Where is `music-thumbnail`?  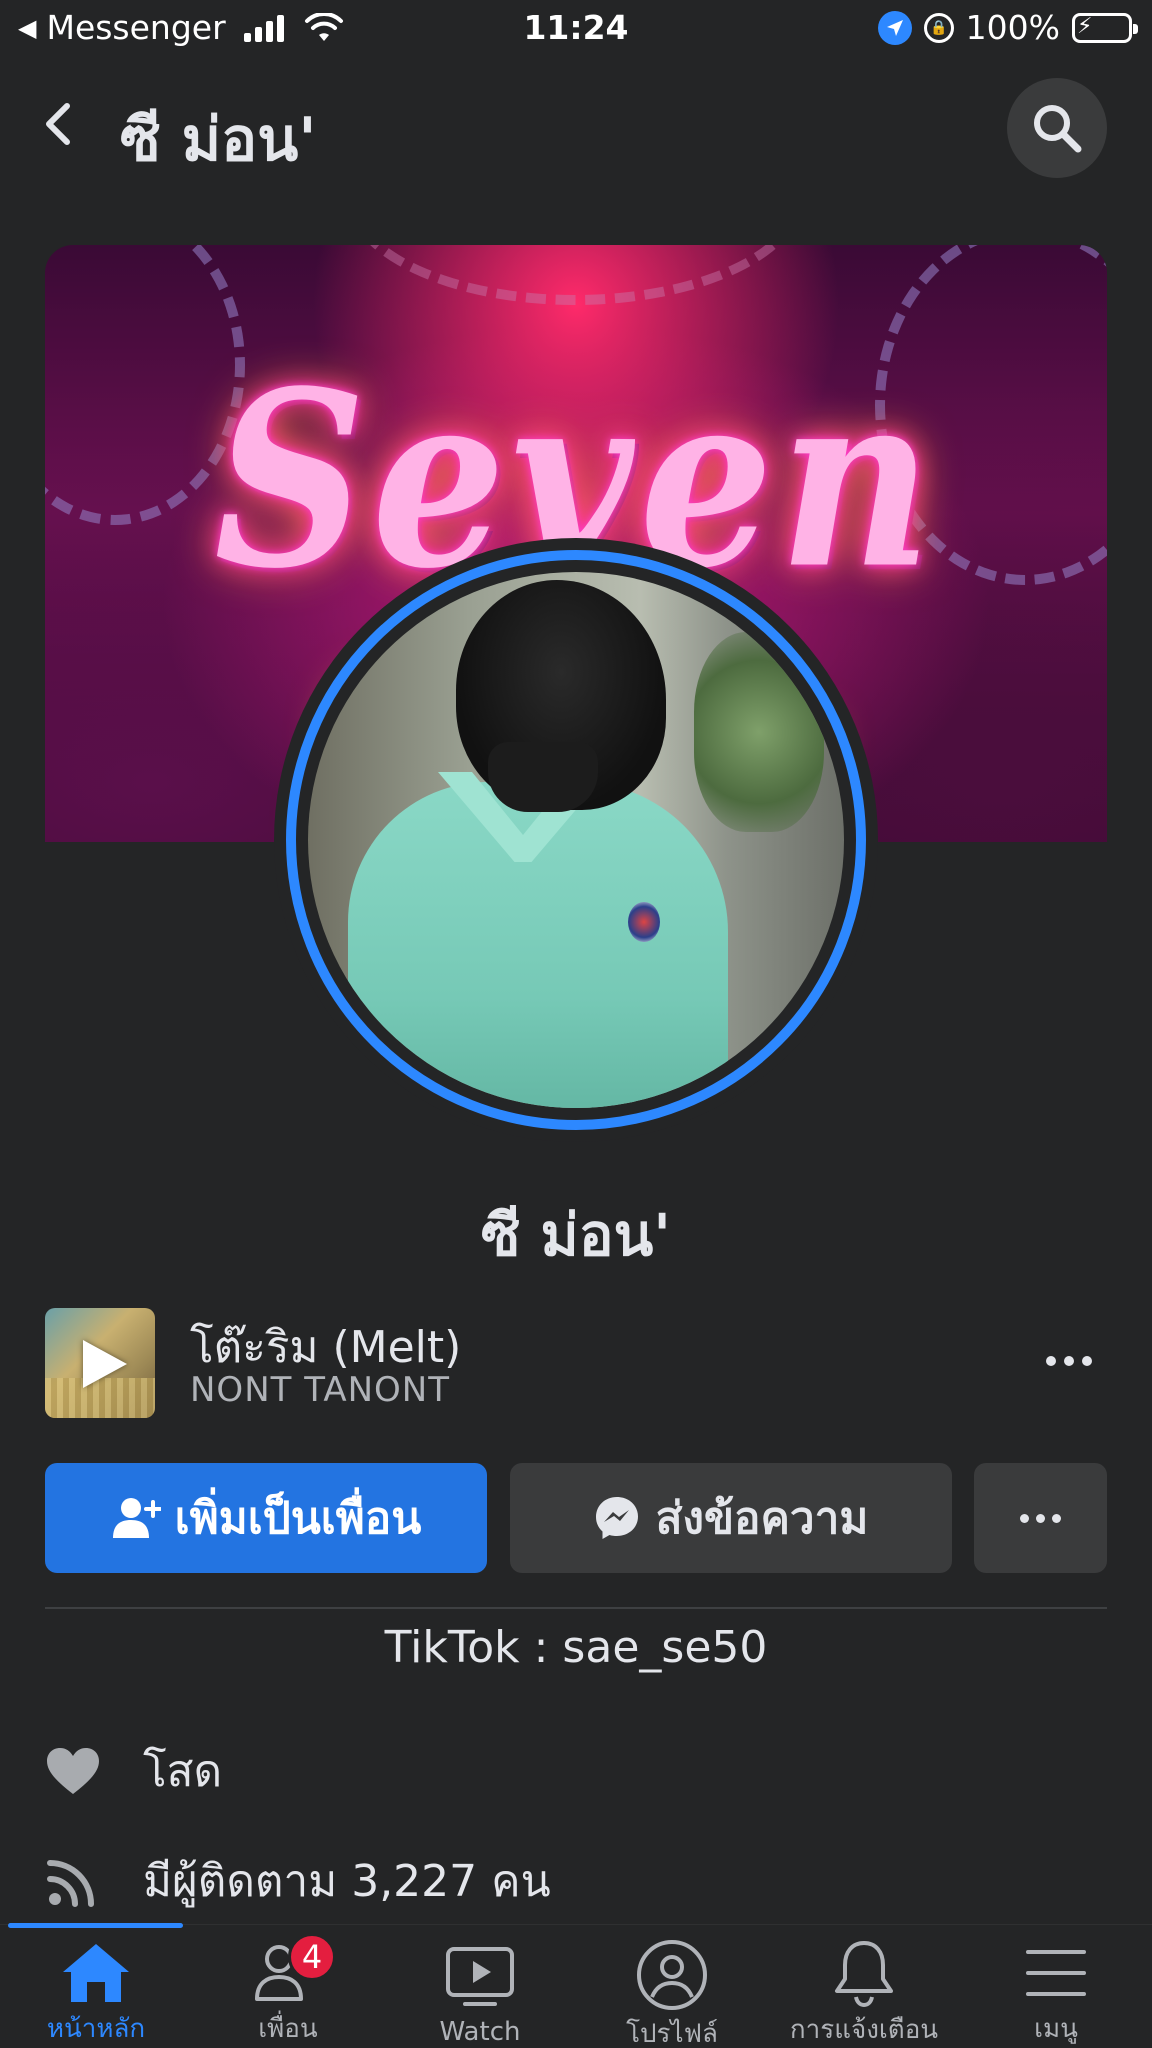
music-thumbnail is located at coordinates (100, 1363).